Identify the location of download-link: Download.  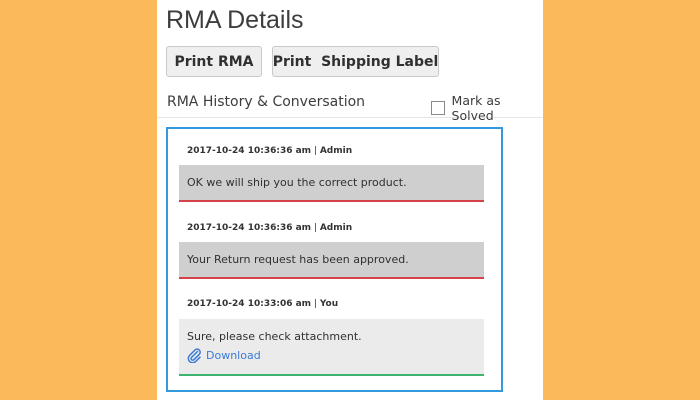
(335, 355).